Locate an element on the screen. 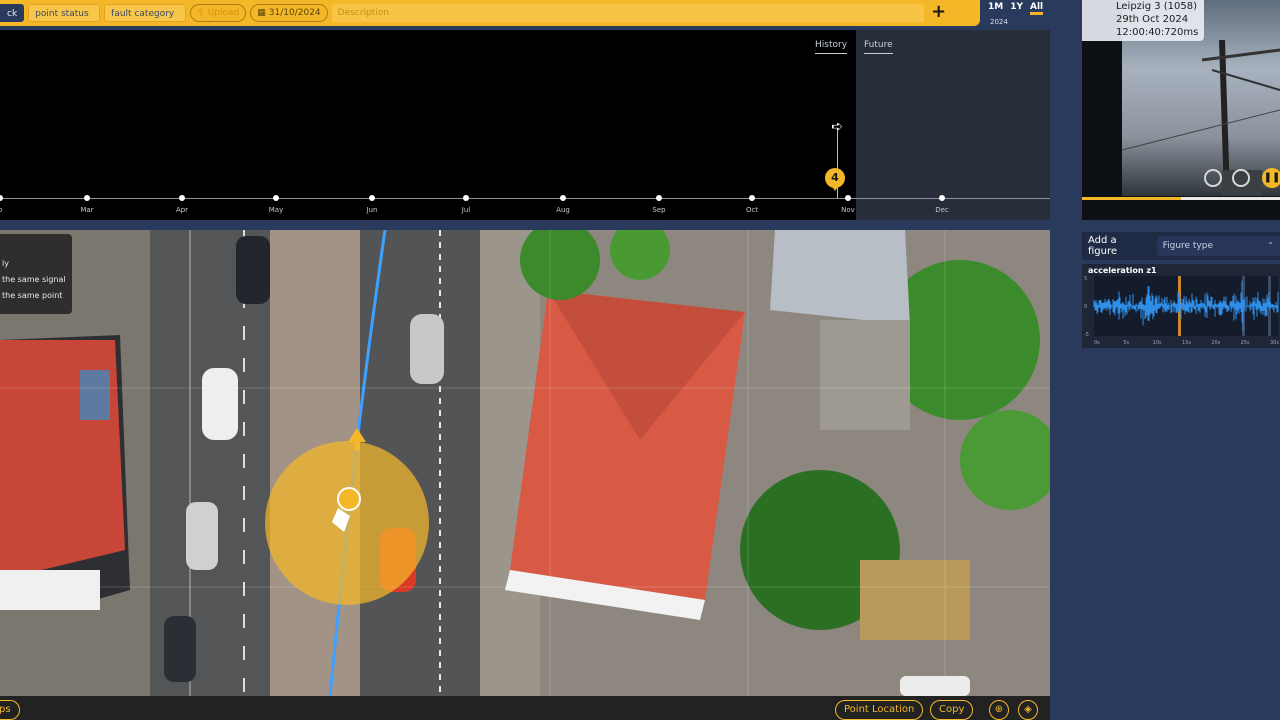 The width and height of the screenshot is (1280, 720). figure-type-select: Figure type is located at coordinates (1218, 246).